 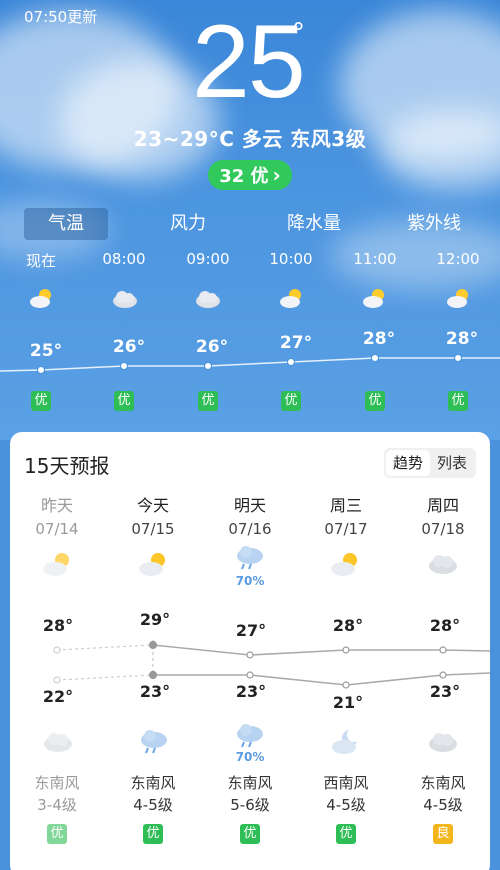 I want to click on hour-time: 10:00, so click(x=291, y=259).